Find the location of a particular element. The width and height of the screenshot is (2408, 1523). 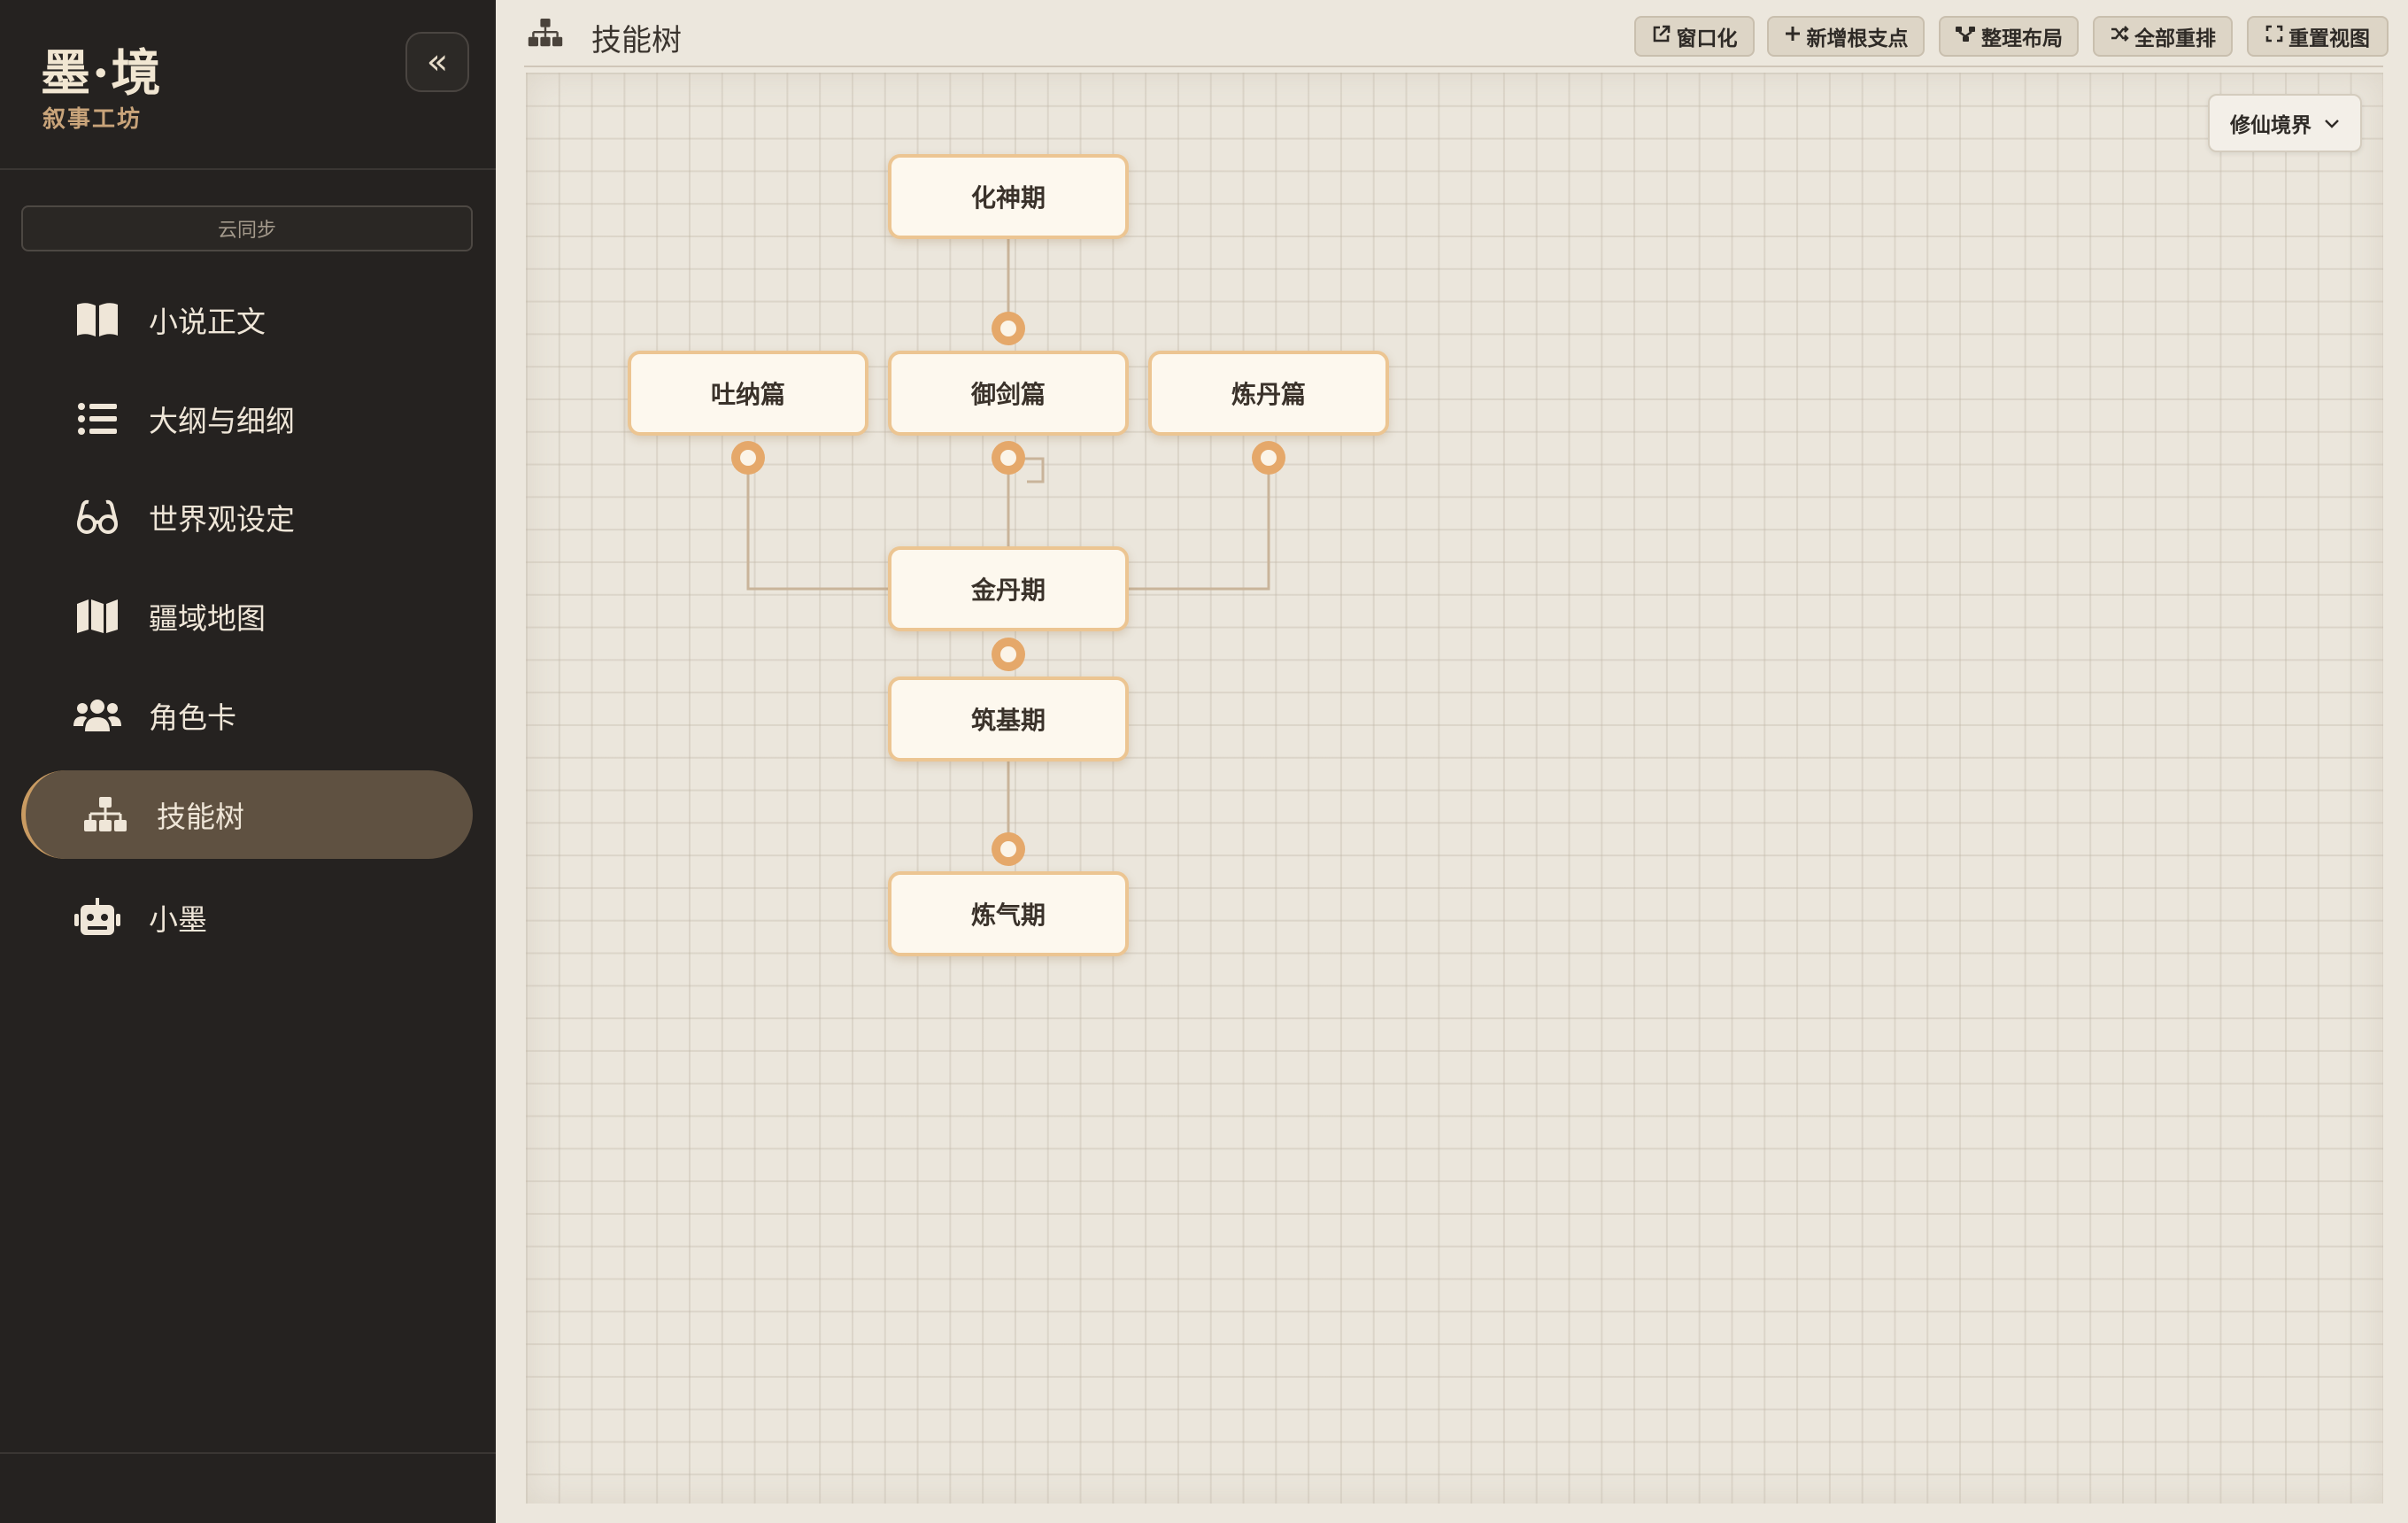

sidebar-item-label: 技能树 is located at coordinates (200, 817).